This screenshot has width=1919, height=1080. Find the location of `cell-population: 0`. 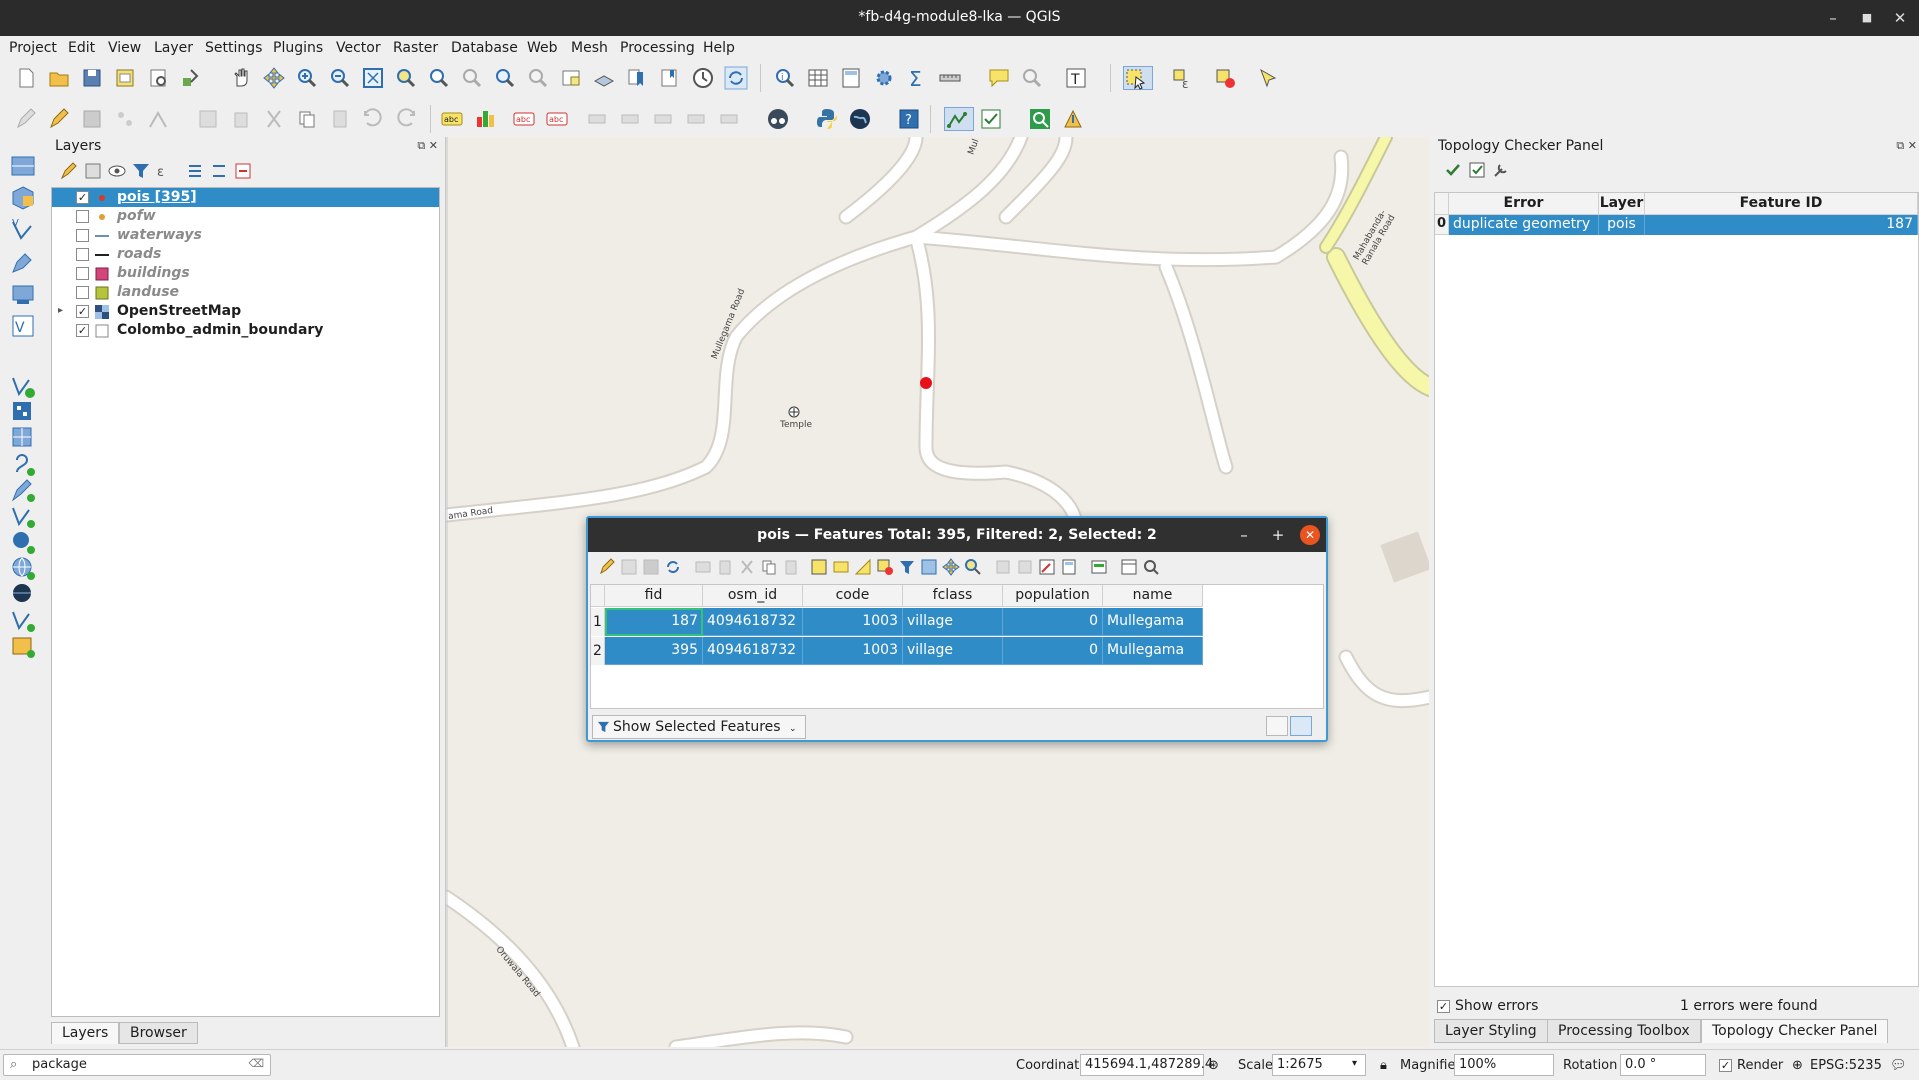

cell-population: 0 is located at coordinates (1053, 622).